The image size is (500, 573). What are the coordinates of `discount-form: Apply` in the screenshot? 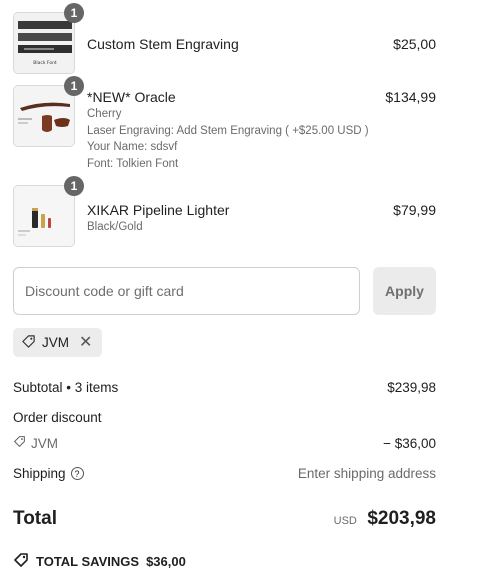 It's located at (224, 291).